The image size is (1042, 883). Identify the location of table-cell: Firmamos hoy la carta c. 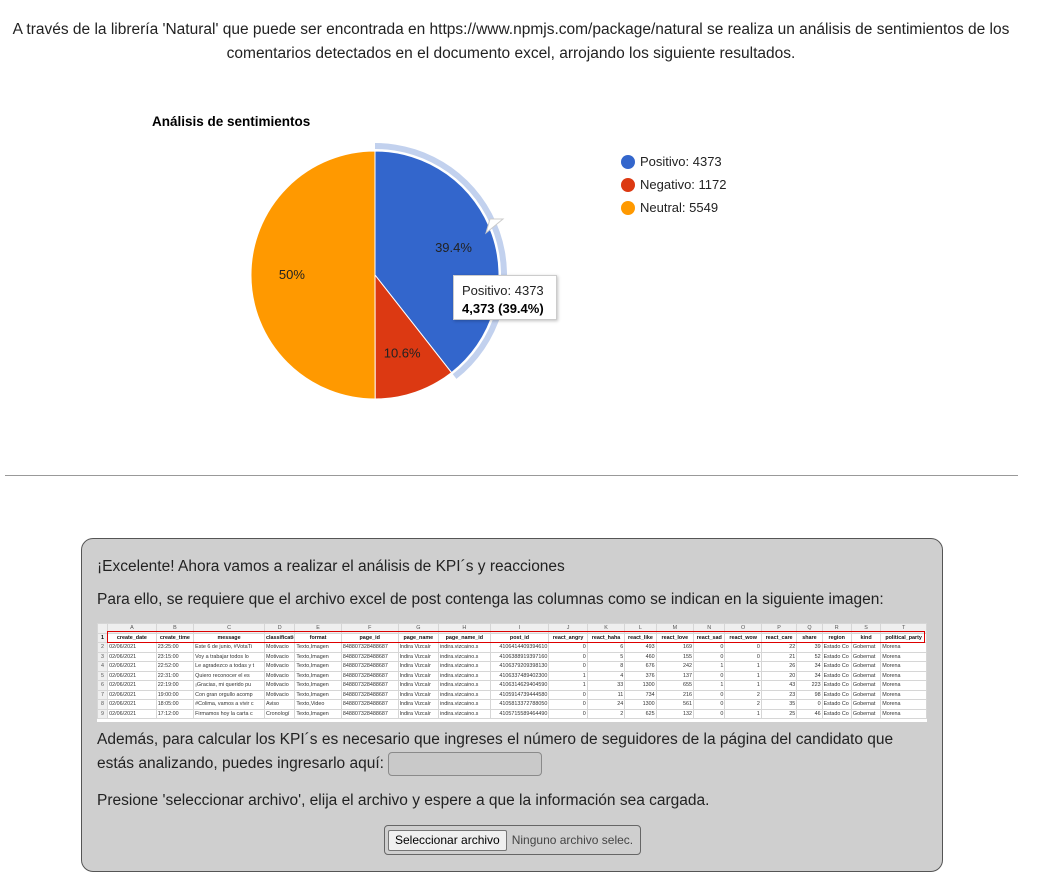
(229, 713).